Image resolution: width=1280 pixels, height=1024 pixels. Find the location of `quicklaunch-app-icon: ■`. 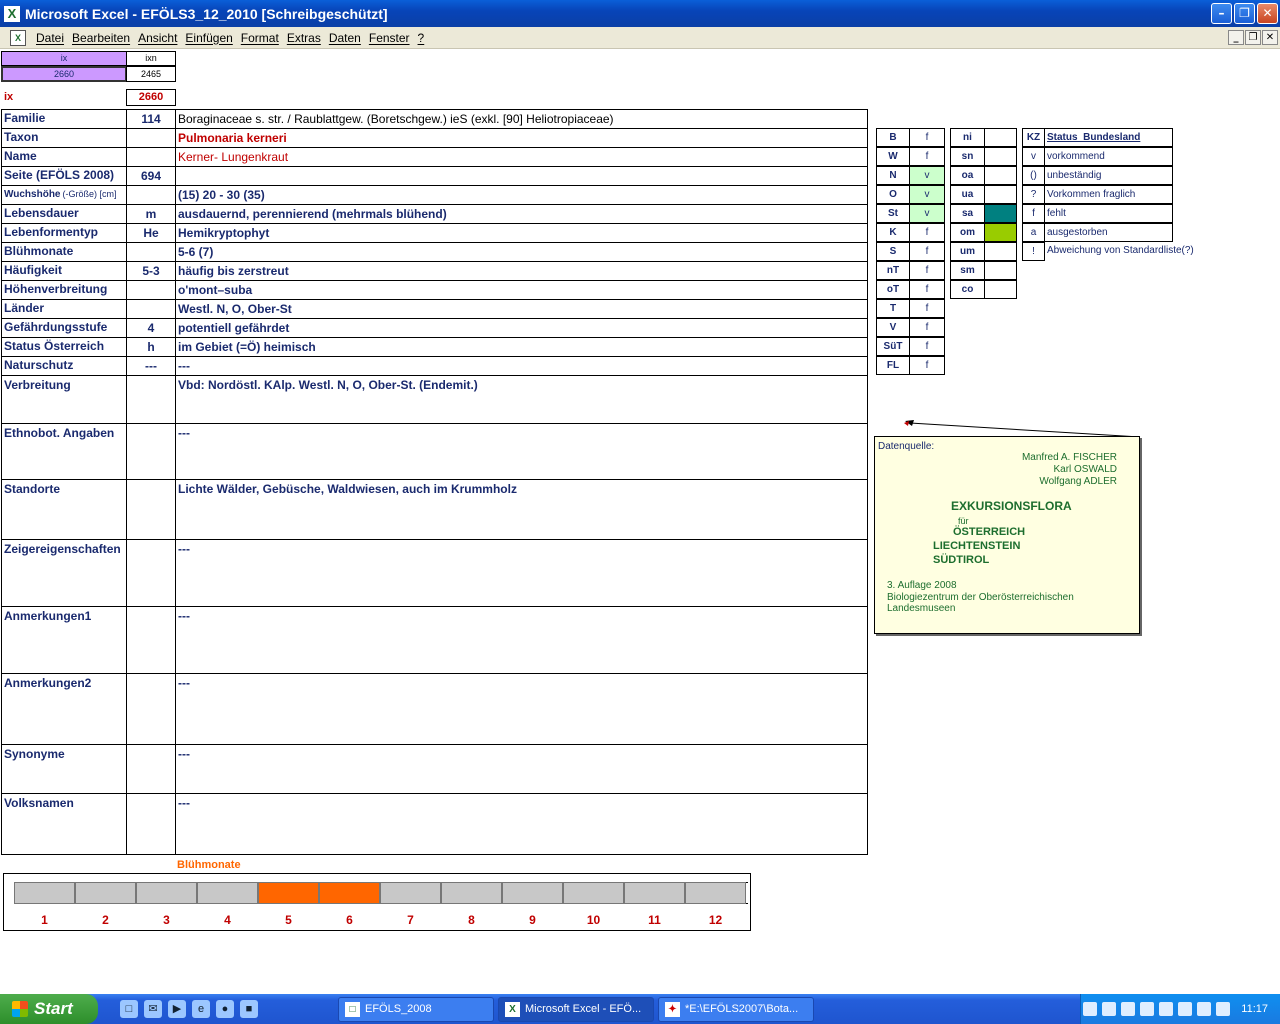

quicklaunch-app-icon: ■ is located at coordinates (249, 1009).